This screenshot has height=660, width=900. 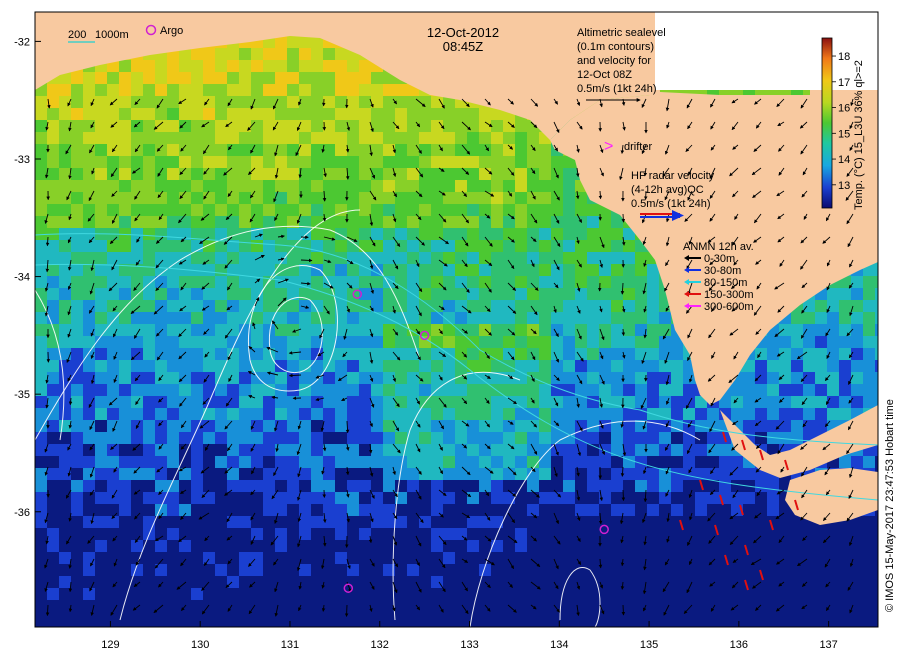 What do you see at coordinates (722, 271) in the screenshot?
I see `anmn-item-label: 30-80m` at bounding box center [722, 271].